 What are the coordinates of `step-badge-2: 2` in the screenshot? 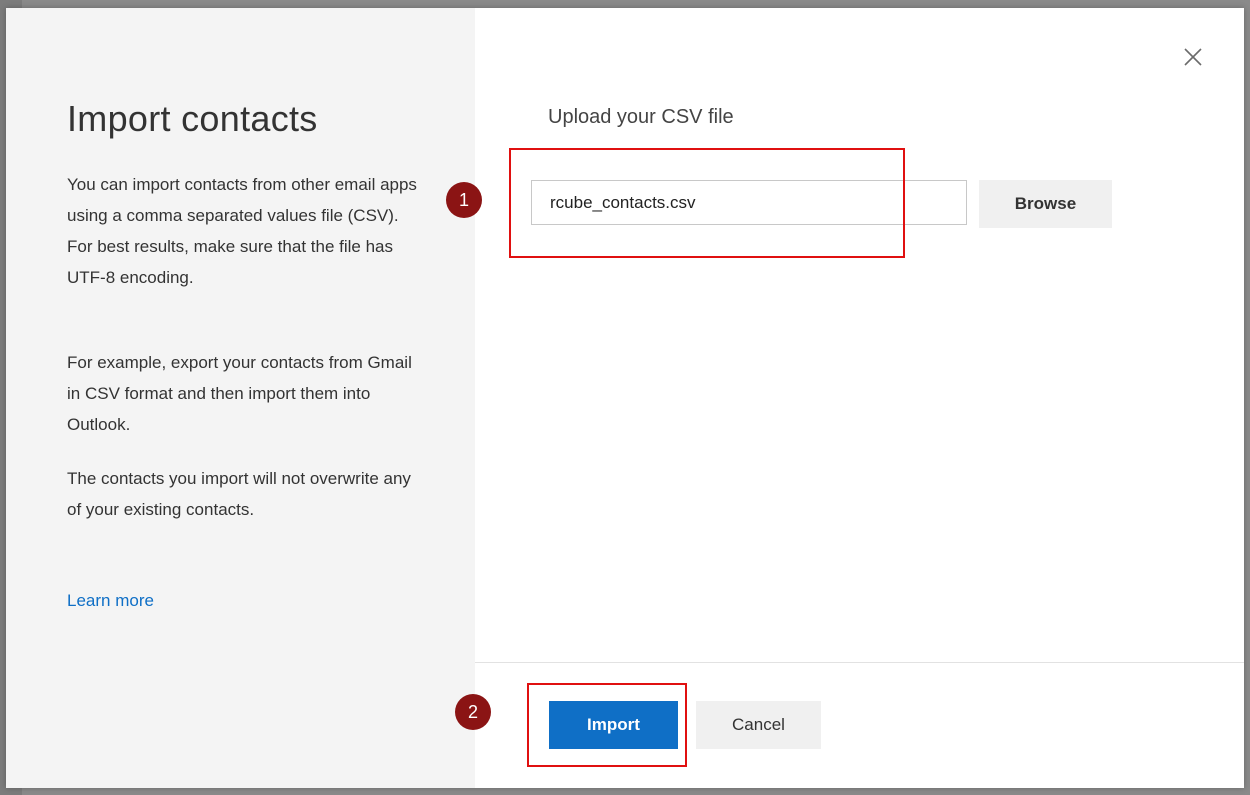 It's located at (473, 712).